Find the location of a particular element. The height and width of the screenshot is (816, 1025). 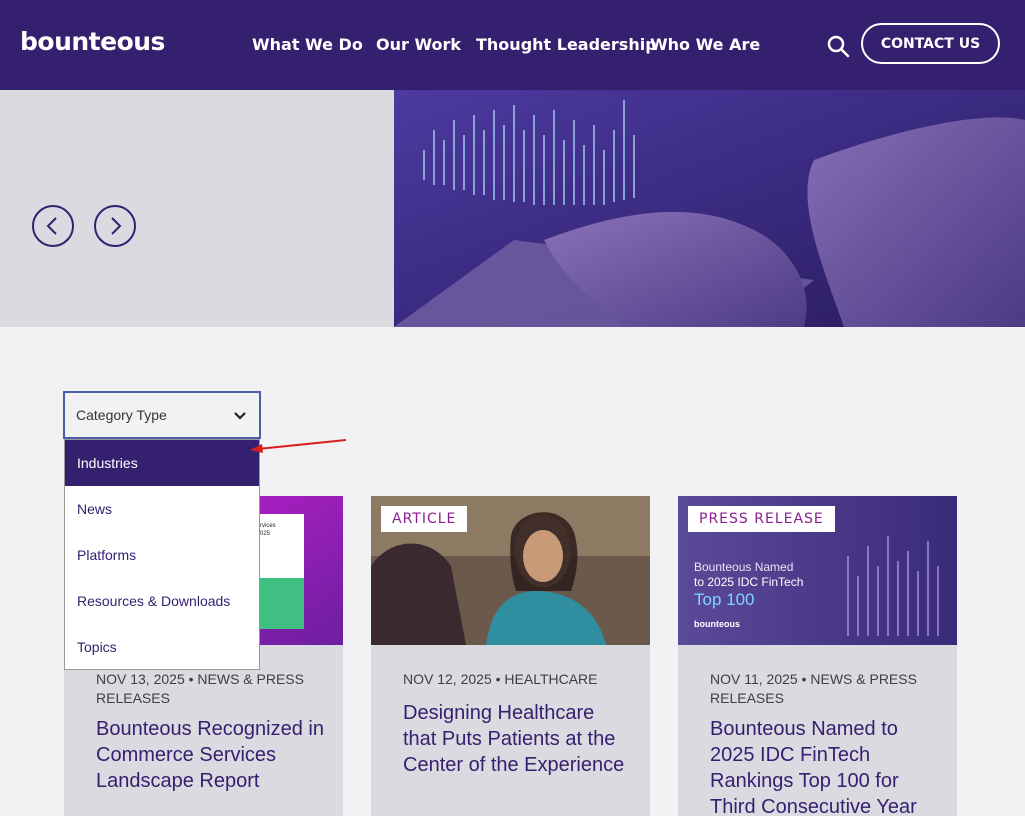

site-logo: bounteous is located at coordinates (92, 41).